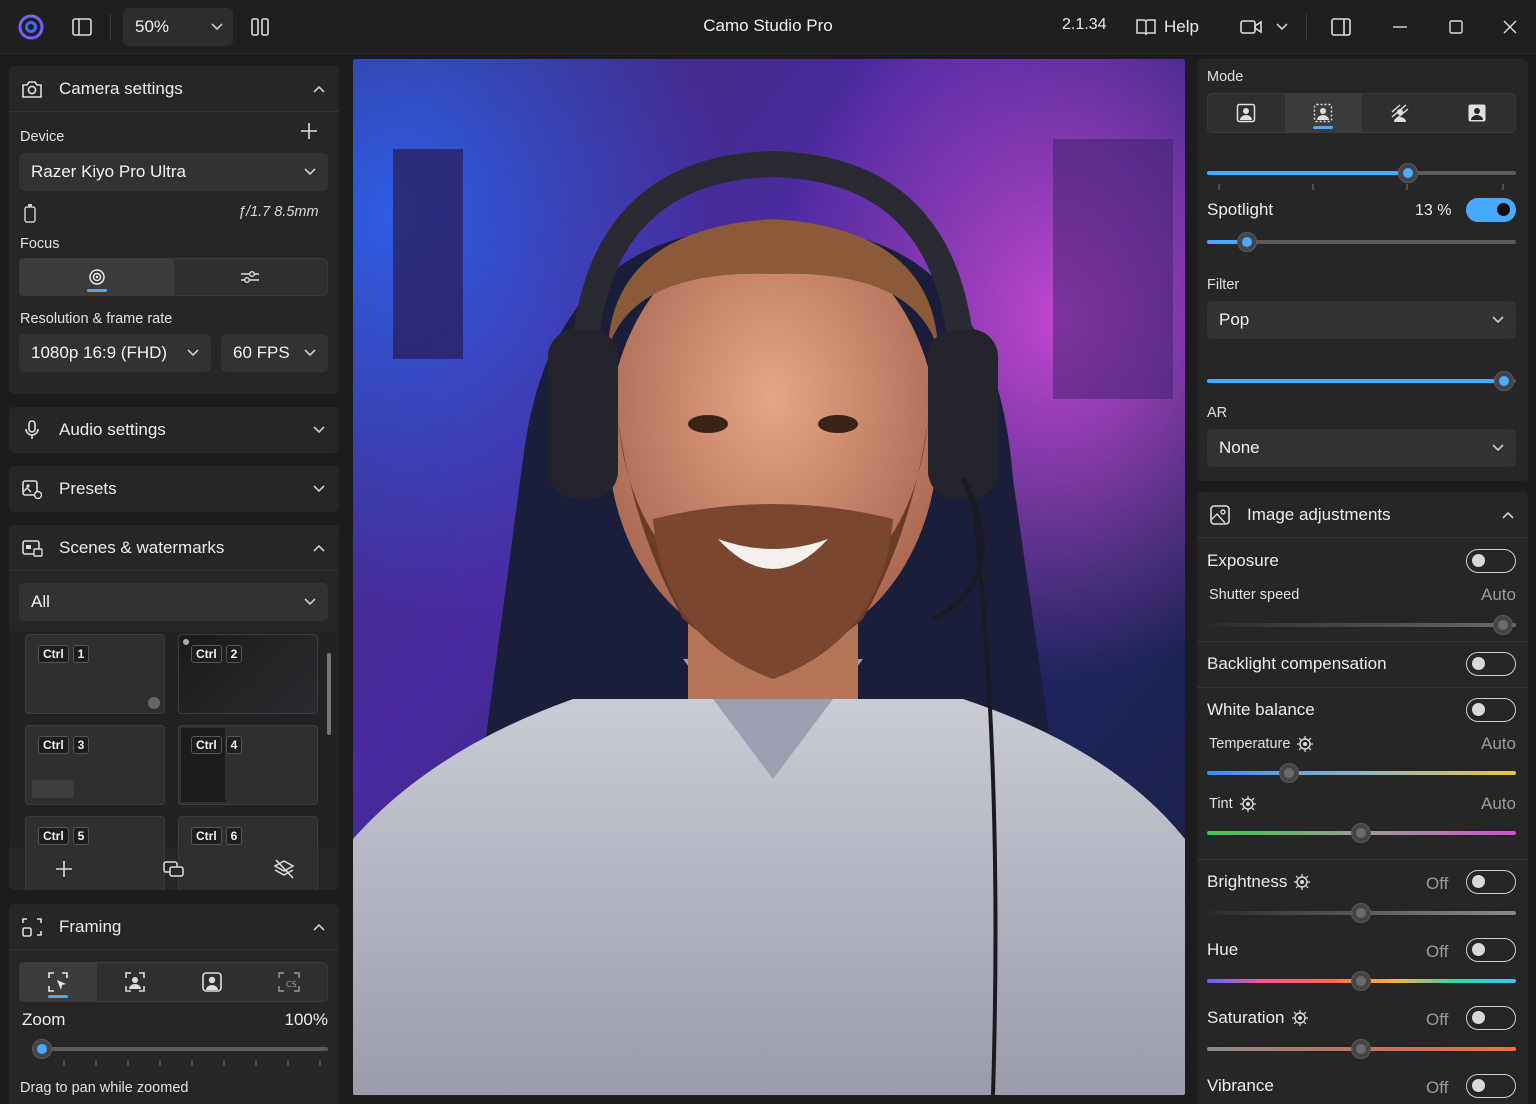 The width and height of the screenshot is (1536, 1104). I want to click on brightness-slider, so click(1361, 913).